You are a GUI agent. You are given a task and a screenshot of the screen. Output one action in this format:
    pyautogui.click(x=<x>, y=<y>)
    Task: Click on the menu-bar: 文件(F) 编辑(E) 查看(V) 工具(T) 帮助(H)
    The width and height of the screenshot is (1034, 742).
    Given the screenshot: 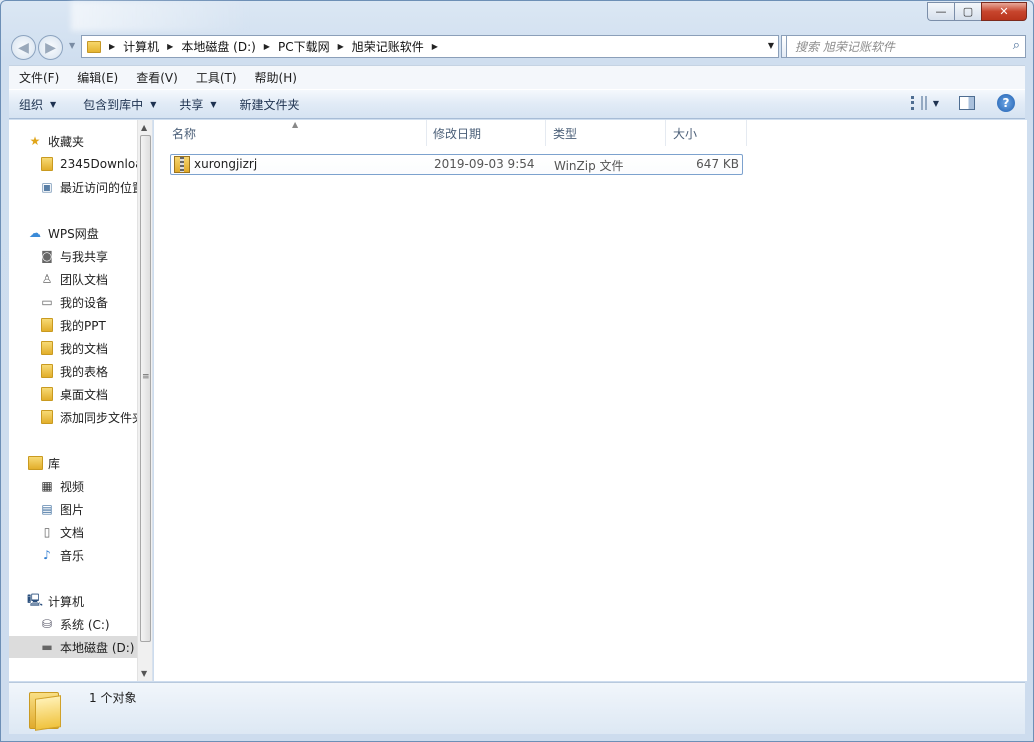 What is the action you would take?
    pyautogui.click(x=517, y=77)
    